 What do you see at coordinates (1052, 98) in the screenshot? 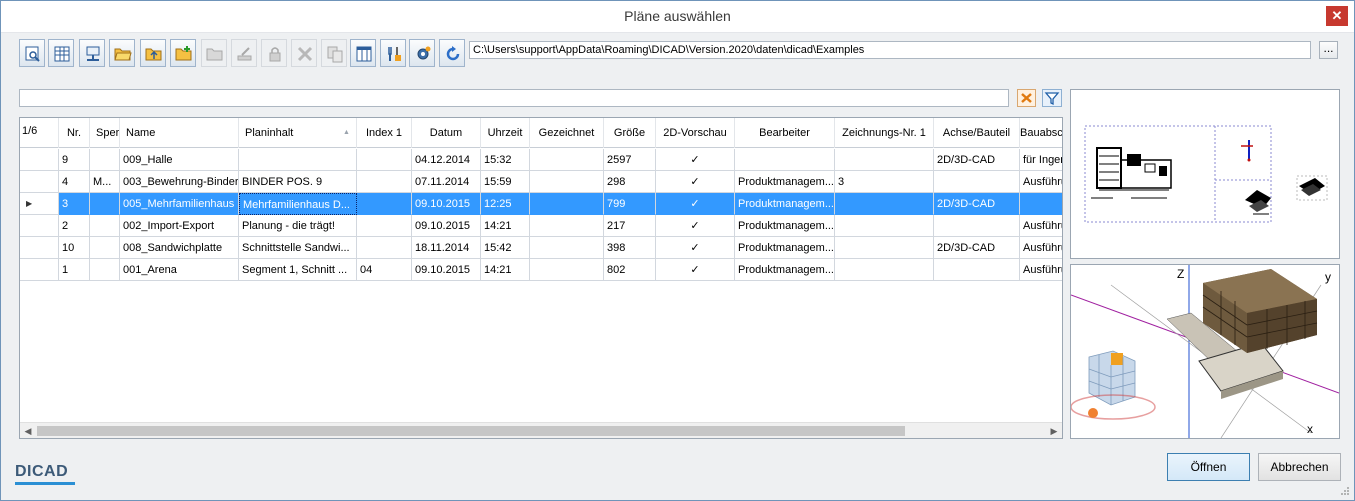
I see `filter-button` at bounding box center [1052, 98].